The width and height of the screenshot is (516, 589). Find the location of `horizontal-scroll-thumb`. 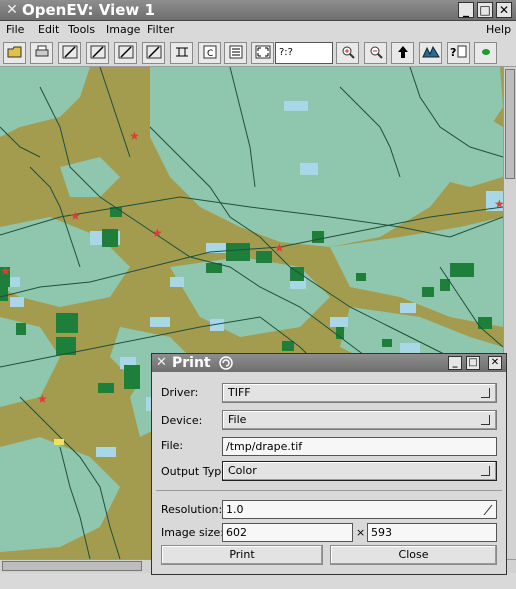

horizontal-scroll-thumb is located at coordinates (72, 566).